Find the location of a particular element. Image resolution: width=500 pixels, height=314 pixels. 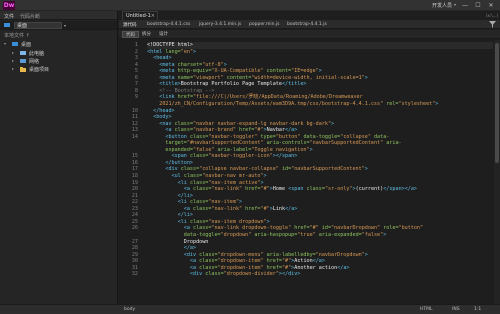

tree-item-computer: ▸ 此电脑 is located at coordinates (63, 54).